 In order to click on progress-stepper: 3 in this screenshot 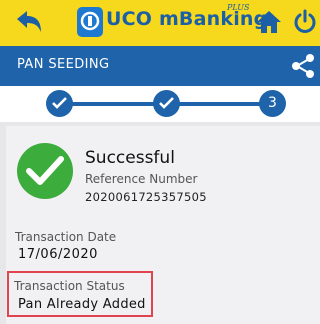, I will do `click(160, 104)`.